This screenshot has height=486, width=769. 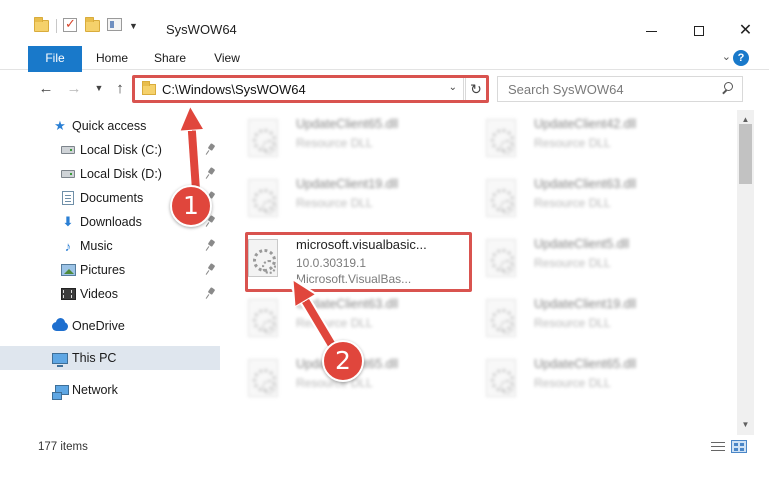 What do you see at coordinates (110, 126) in the screenshot?
I see `sidebar-item-quick-access: ★ Quick access` at bounding box center [110, 126].